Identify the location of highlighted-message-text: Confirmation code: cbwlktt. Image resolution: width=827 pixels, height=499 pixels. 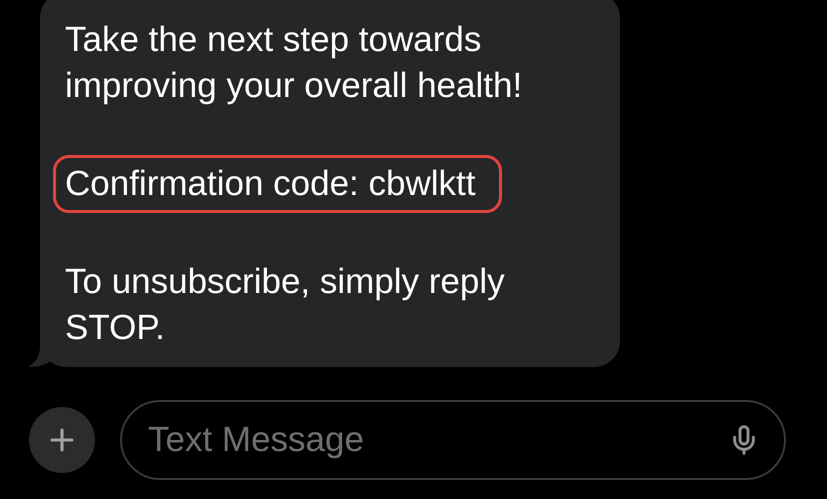
(277, 184).